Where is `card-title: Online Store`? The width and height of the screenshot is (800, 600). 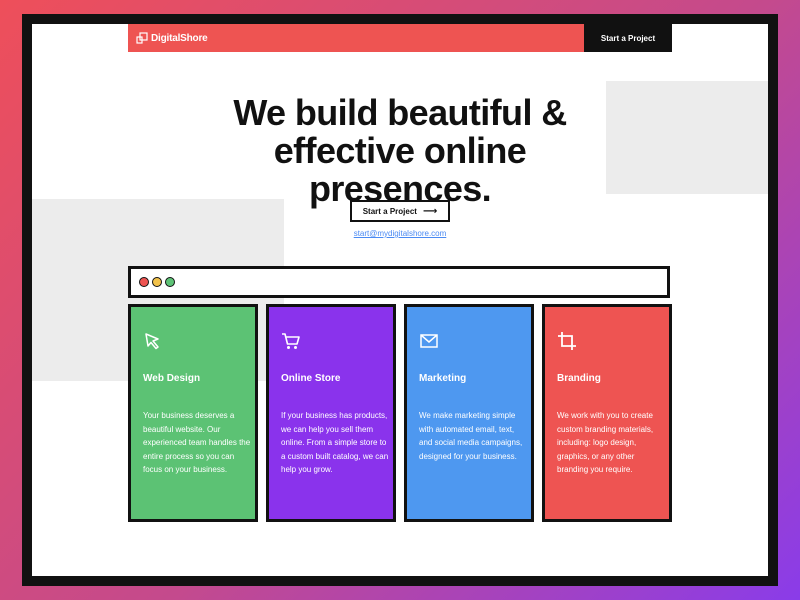 card-title: Online Store is located at coordinates (311, 378).